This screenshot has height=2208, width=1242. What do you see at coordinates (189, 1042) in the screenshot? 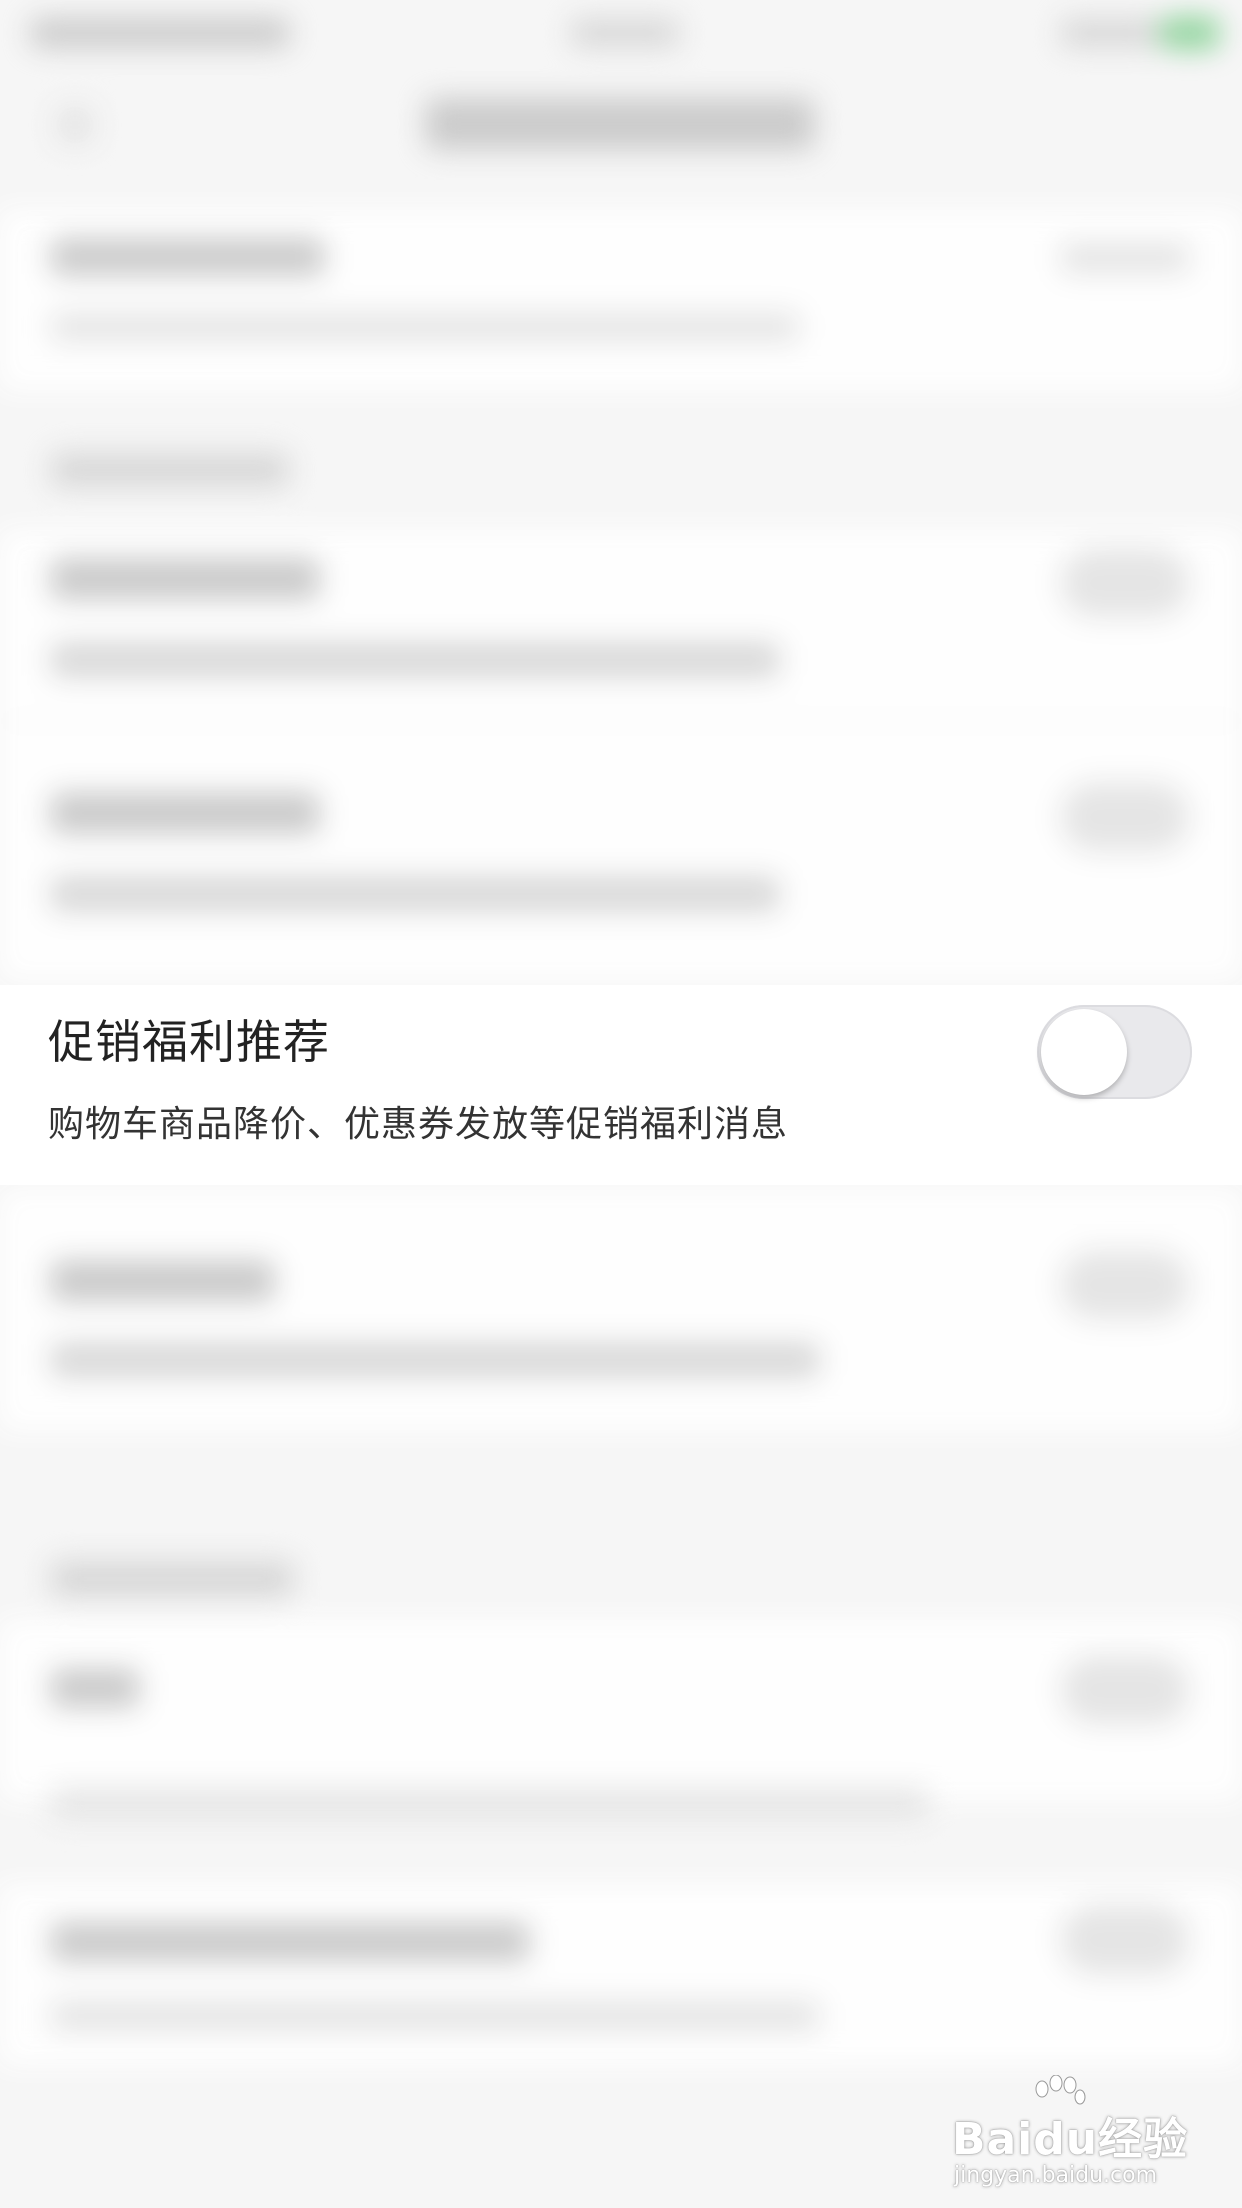
I see `promo-welfare-title: 促销福利推荐` at bounding box center [189, 1042].